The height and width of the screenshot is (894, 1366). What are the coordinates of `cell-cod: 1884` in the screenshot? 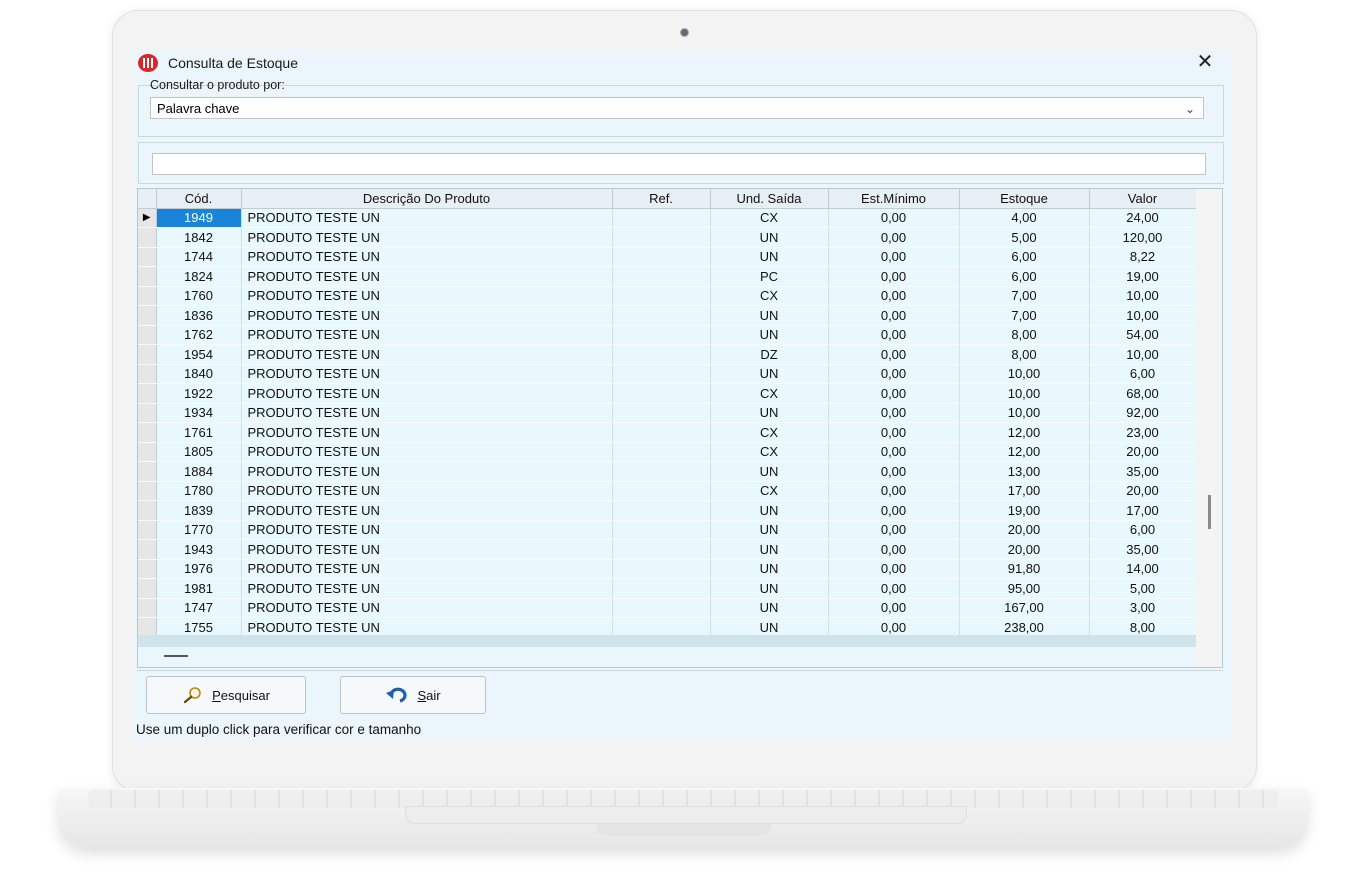 It's located at (199, 471).